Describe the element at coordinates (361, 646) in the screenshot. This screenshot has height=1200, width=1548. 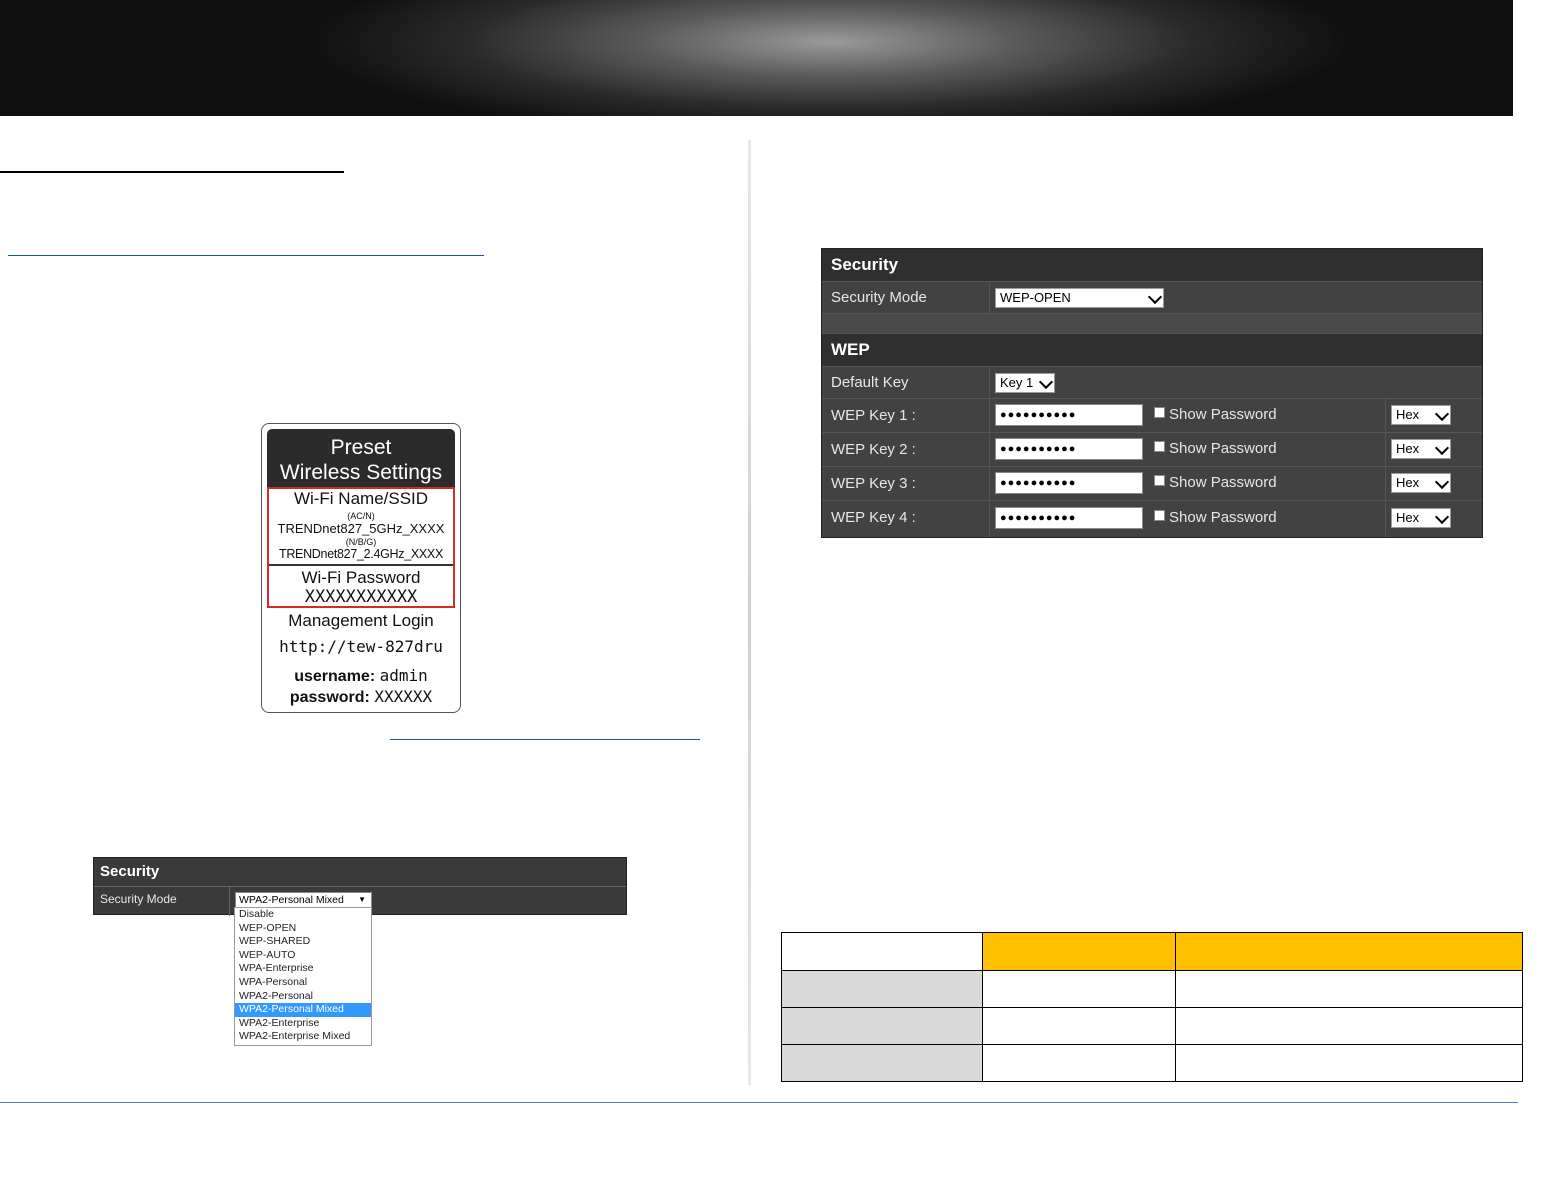
I see `management-url: http://tew-827dru` at that location.